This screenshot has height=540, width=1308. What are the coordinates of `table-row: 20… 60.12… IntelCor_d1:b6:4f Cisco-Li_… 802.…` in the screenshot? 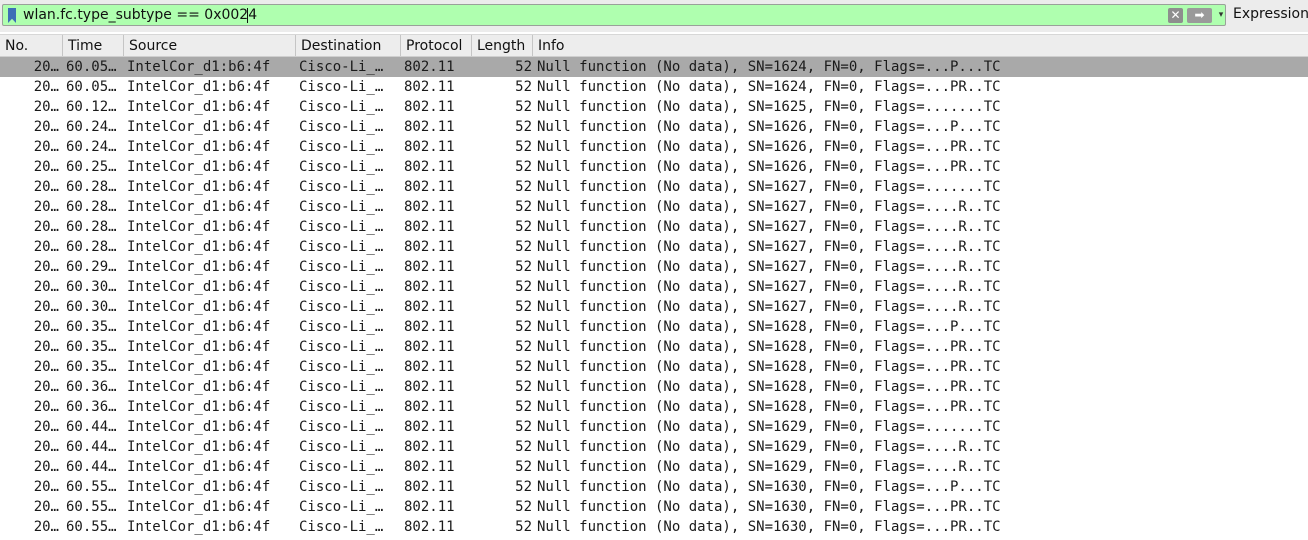 It's located at (654, 107).